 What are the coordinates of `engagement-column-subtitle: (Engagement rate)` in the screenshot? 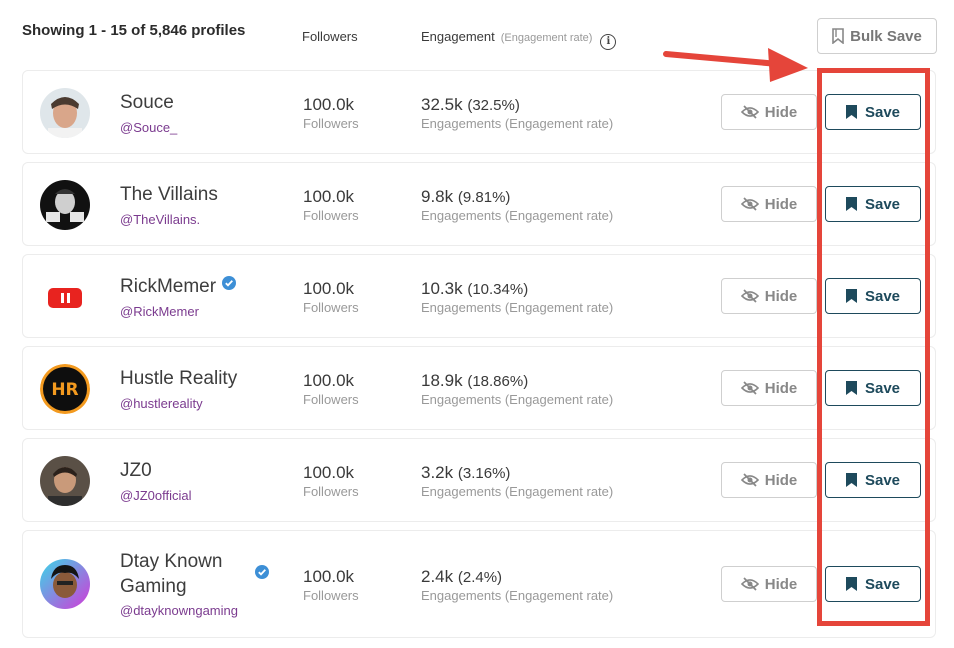 It's located at (546, 38).